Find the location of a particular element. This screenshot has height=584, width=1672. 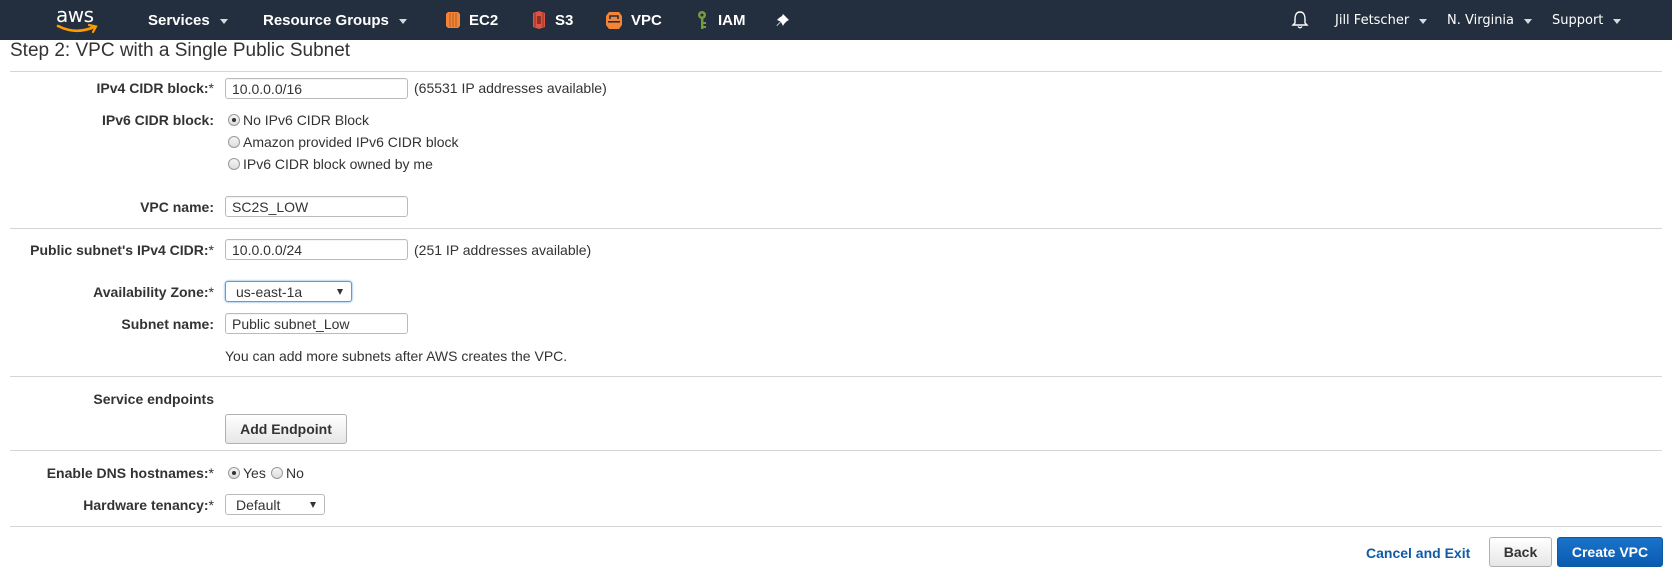

cancel-and-exit-link: Cancel and Exit is located at coordinates (1418, 553).